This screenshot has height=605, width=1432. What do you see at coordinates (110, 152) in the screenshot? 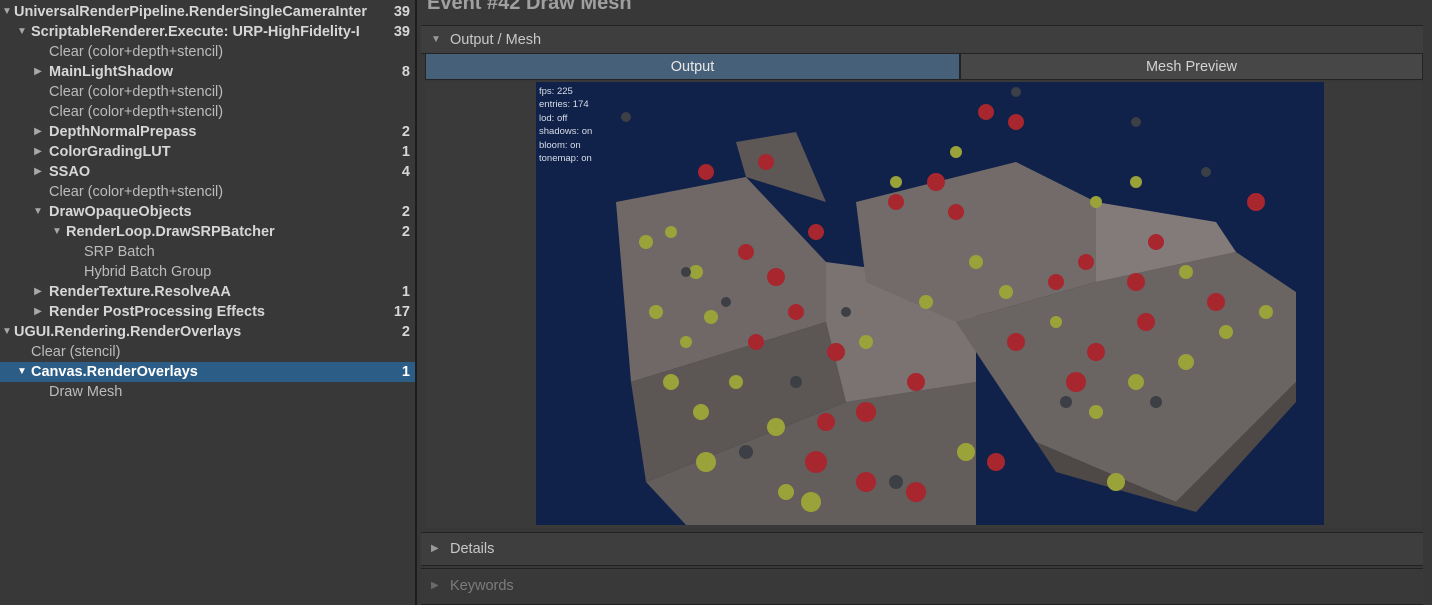
I see `tree-row-label: ColorGradingLUT` at bounding box center [110, 152].